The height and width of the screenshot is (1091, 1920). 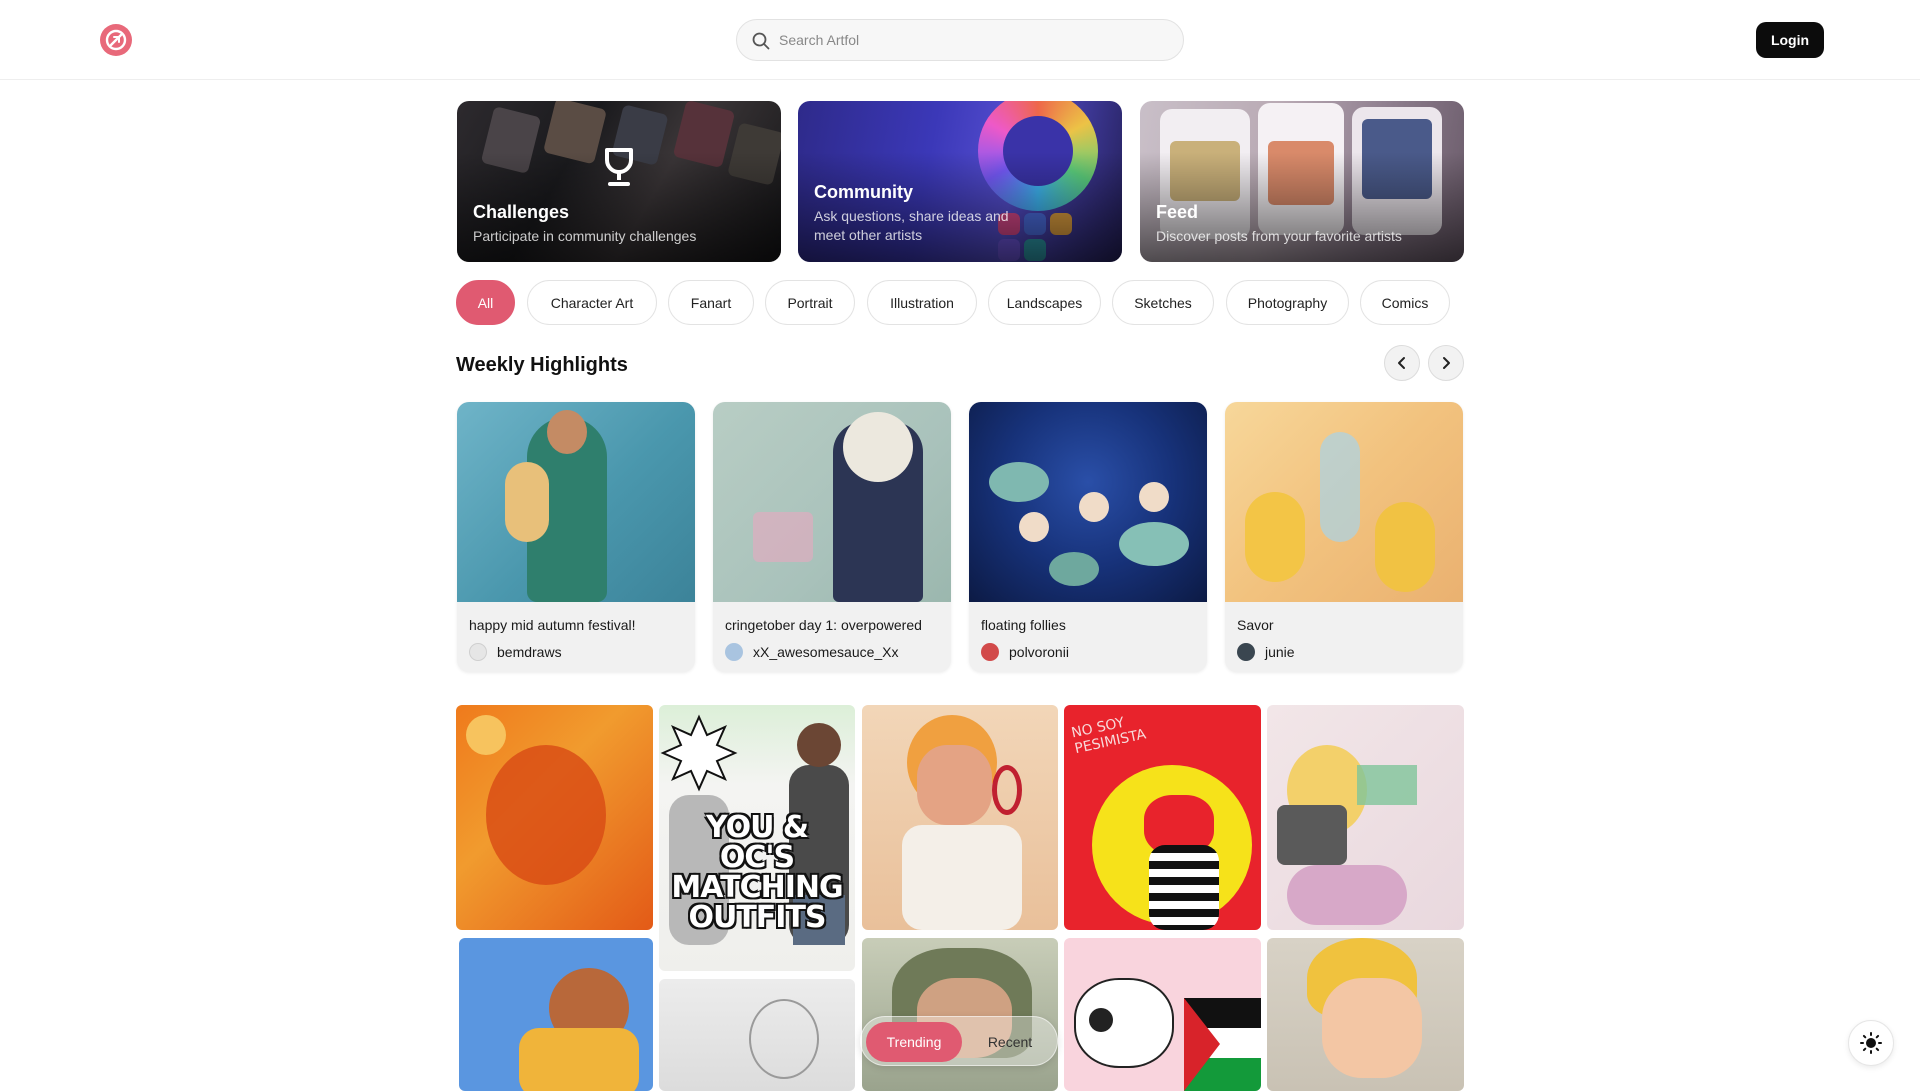 What do you see at coordinates (485, 302) in the screenshot?
I see `chip-all: All` at bounding box center [485, 302].